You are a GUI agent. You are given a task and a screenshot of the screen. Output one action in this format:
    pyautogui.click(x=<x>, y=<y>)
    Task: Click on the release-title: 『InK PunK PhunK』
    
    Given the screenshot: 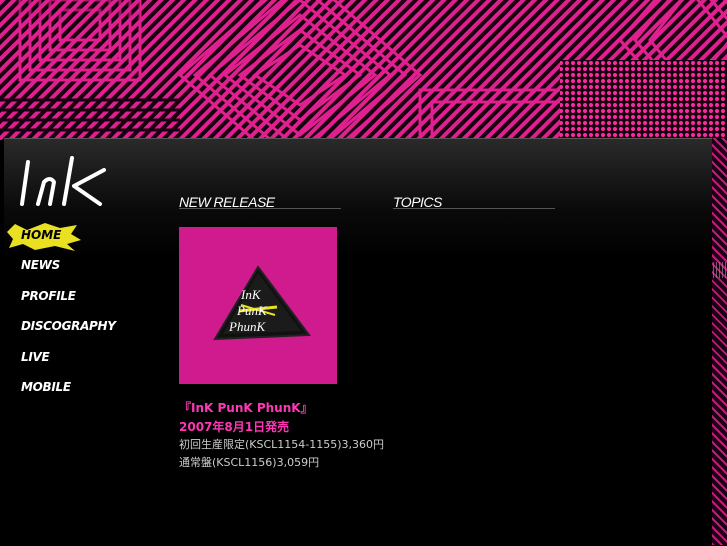 What is the action you would take?
    pyautogui.click(x=246, y=407)
    